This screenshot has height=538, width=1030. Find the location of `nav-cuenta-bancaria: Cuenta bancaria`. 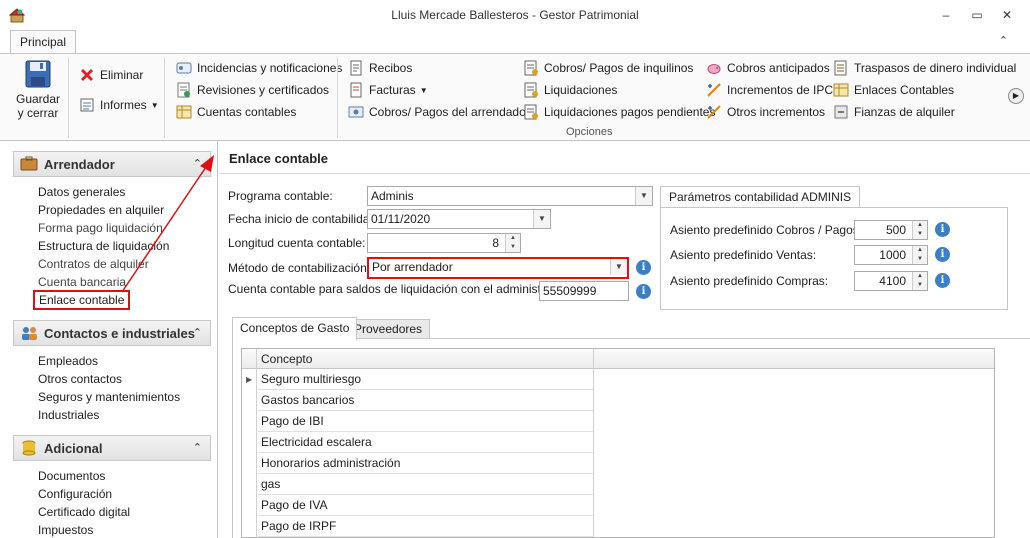

nav-cuenta-bancaria: Cuenta bancaria is located at coordinates (82, 282).